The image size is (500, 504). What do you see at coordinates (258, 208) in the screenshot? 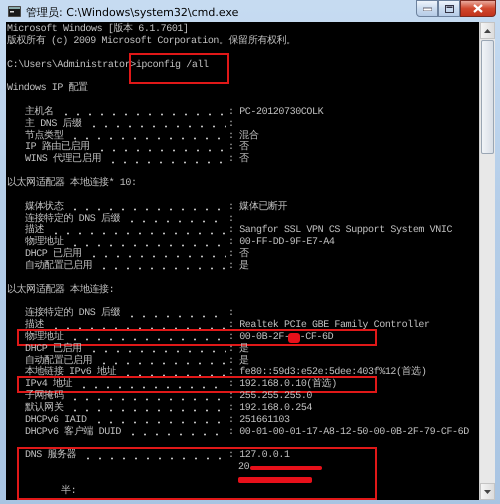
I see `entry-value: : 媒体已断开` at bounding box center [258, 208].